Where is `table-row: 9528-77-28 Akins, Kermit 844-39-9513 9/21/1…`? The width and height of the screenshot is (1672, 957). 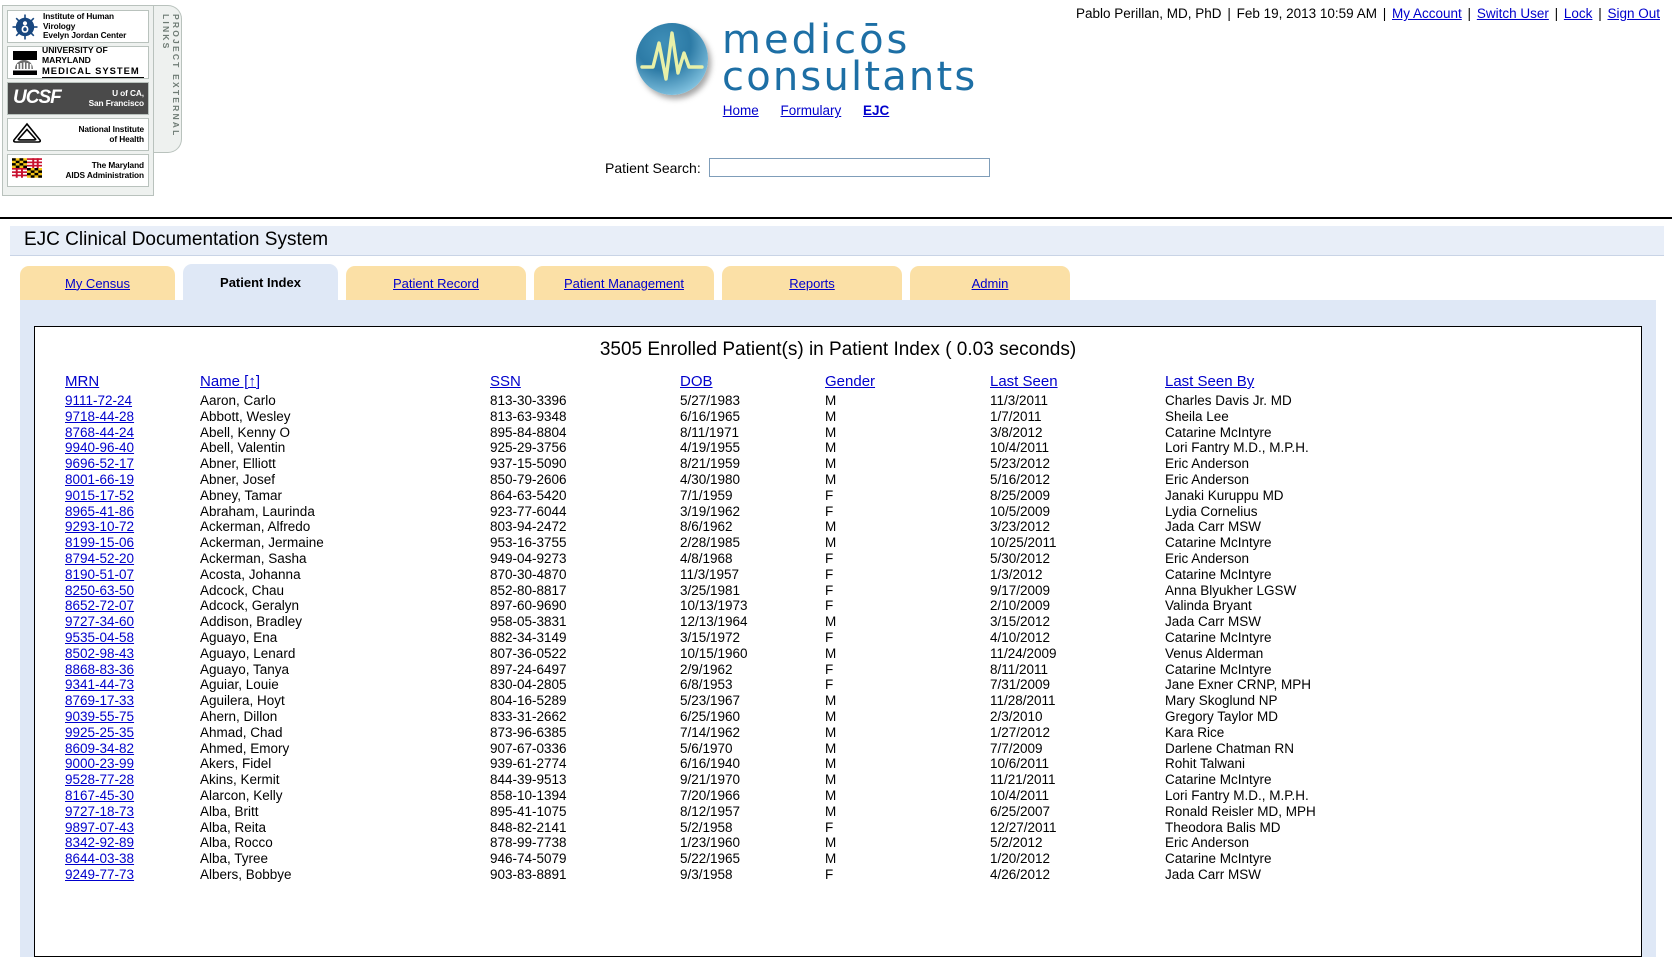
table-row: 9528-77-28 Akins, Kermit 844-39-9513 9/21/1… is located at coordinates (838, 780).